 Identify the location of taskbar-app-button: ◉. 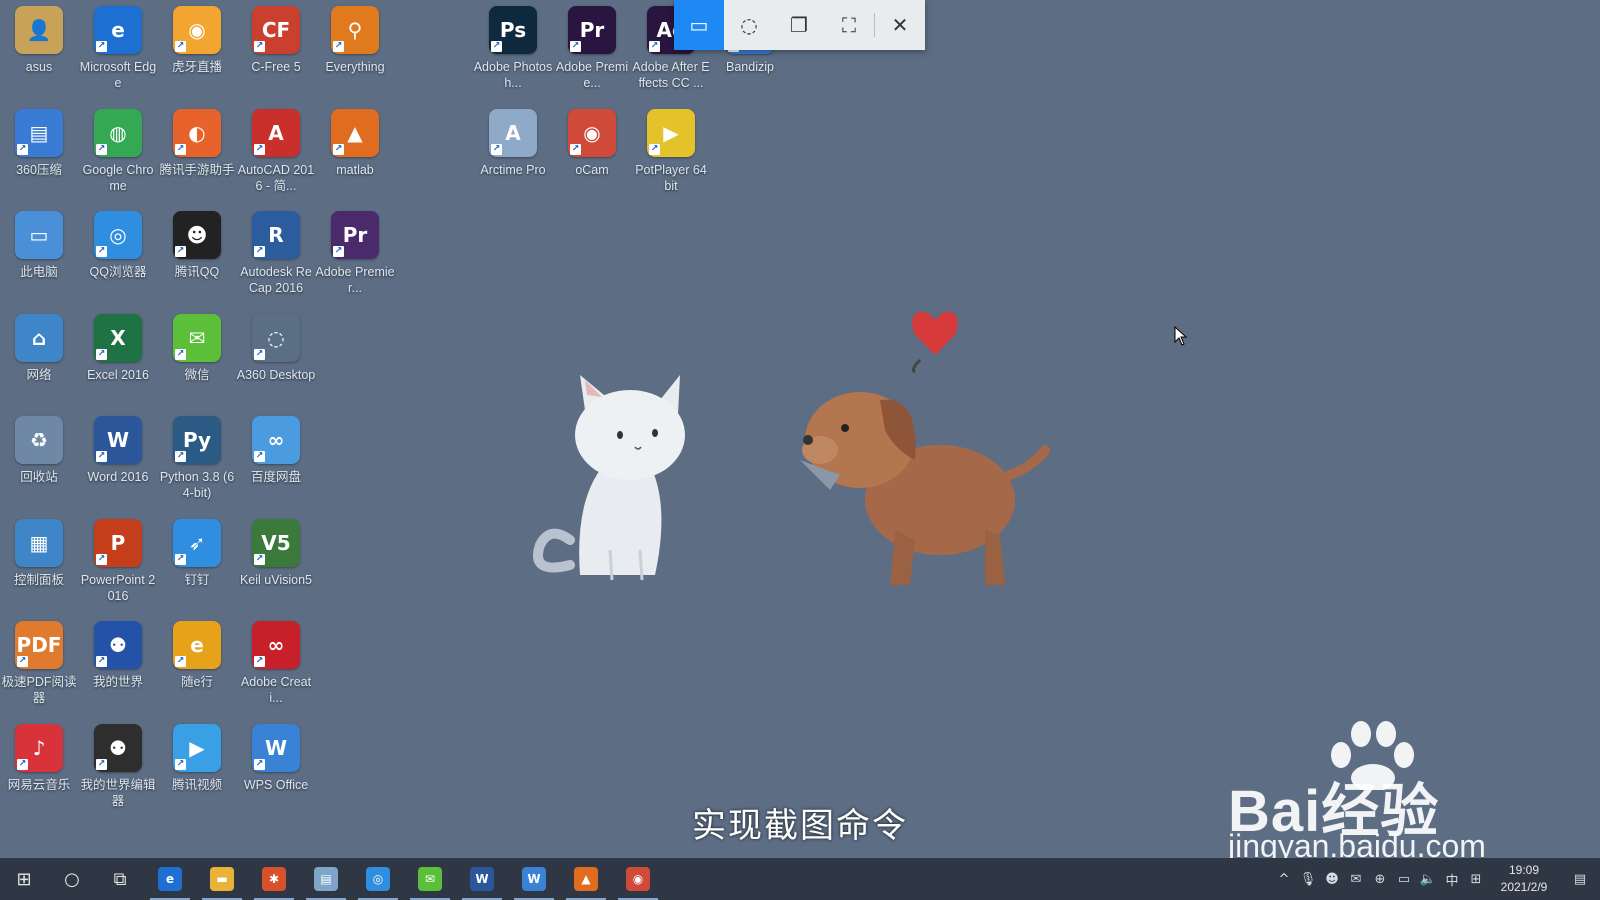
(638, 879).